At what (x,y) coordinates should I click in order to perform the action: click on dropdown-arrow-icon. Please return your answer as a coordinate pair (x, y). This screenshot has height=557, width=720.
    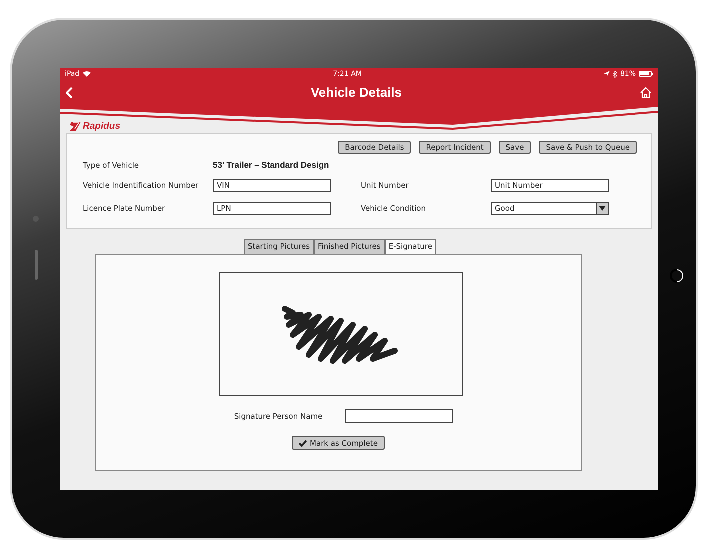
    Looking at the image, I should click on (602, 208).